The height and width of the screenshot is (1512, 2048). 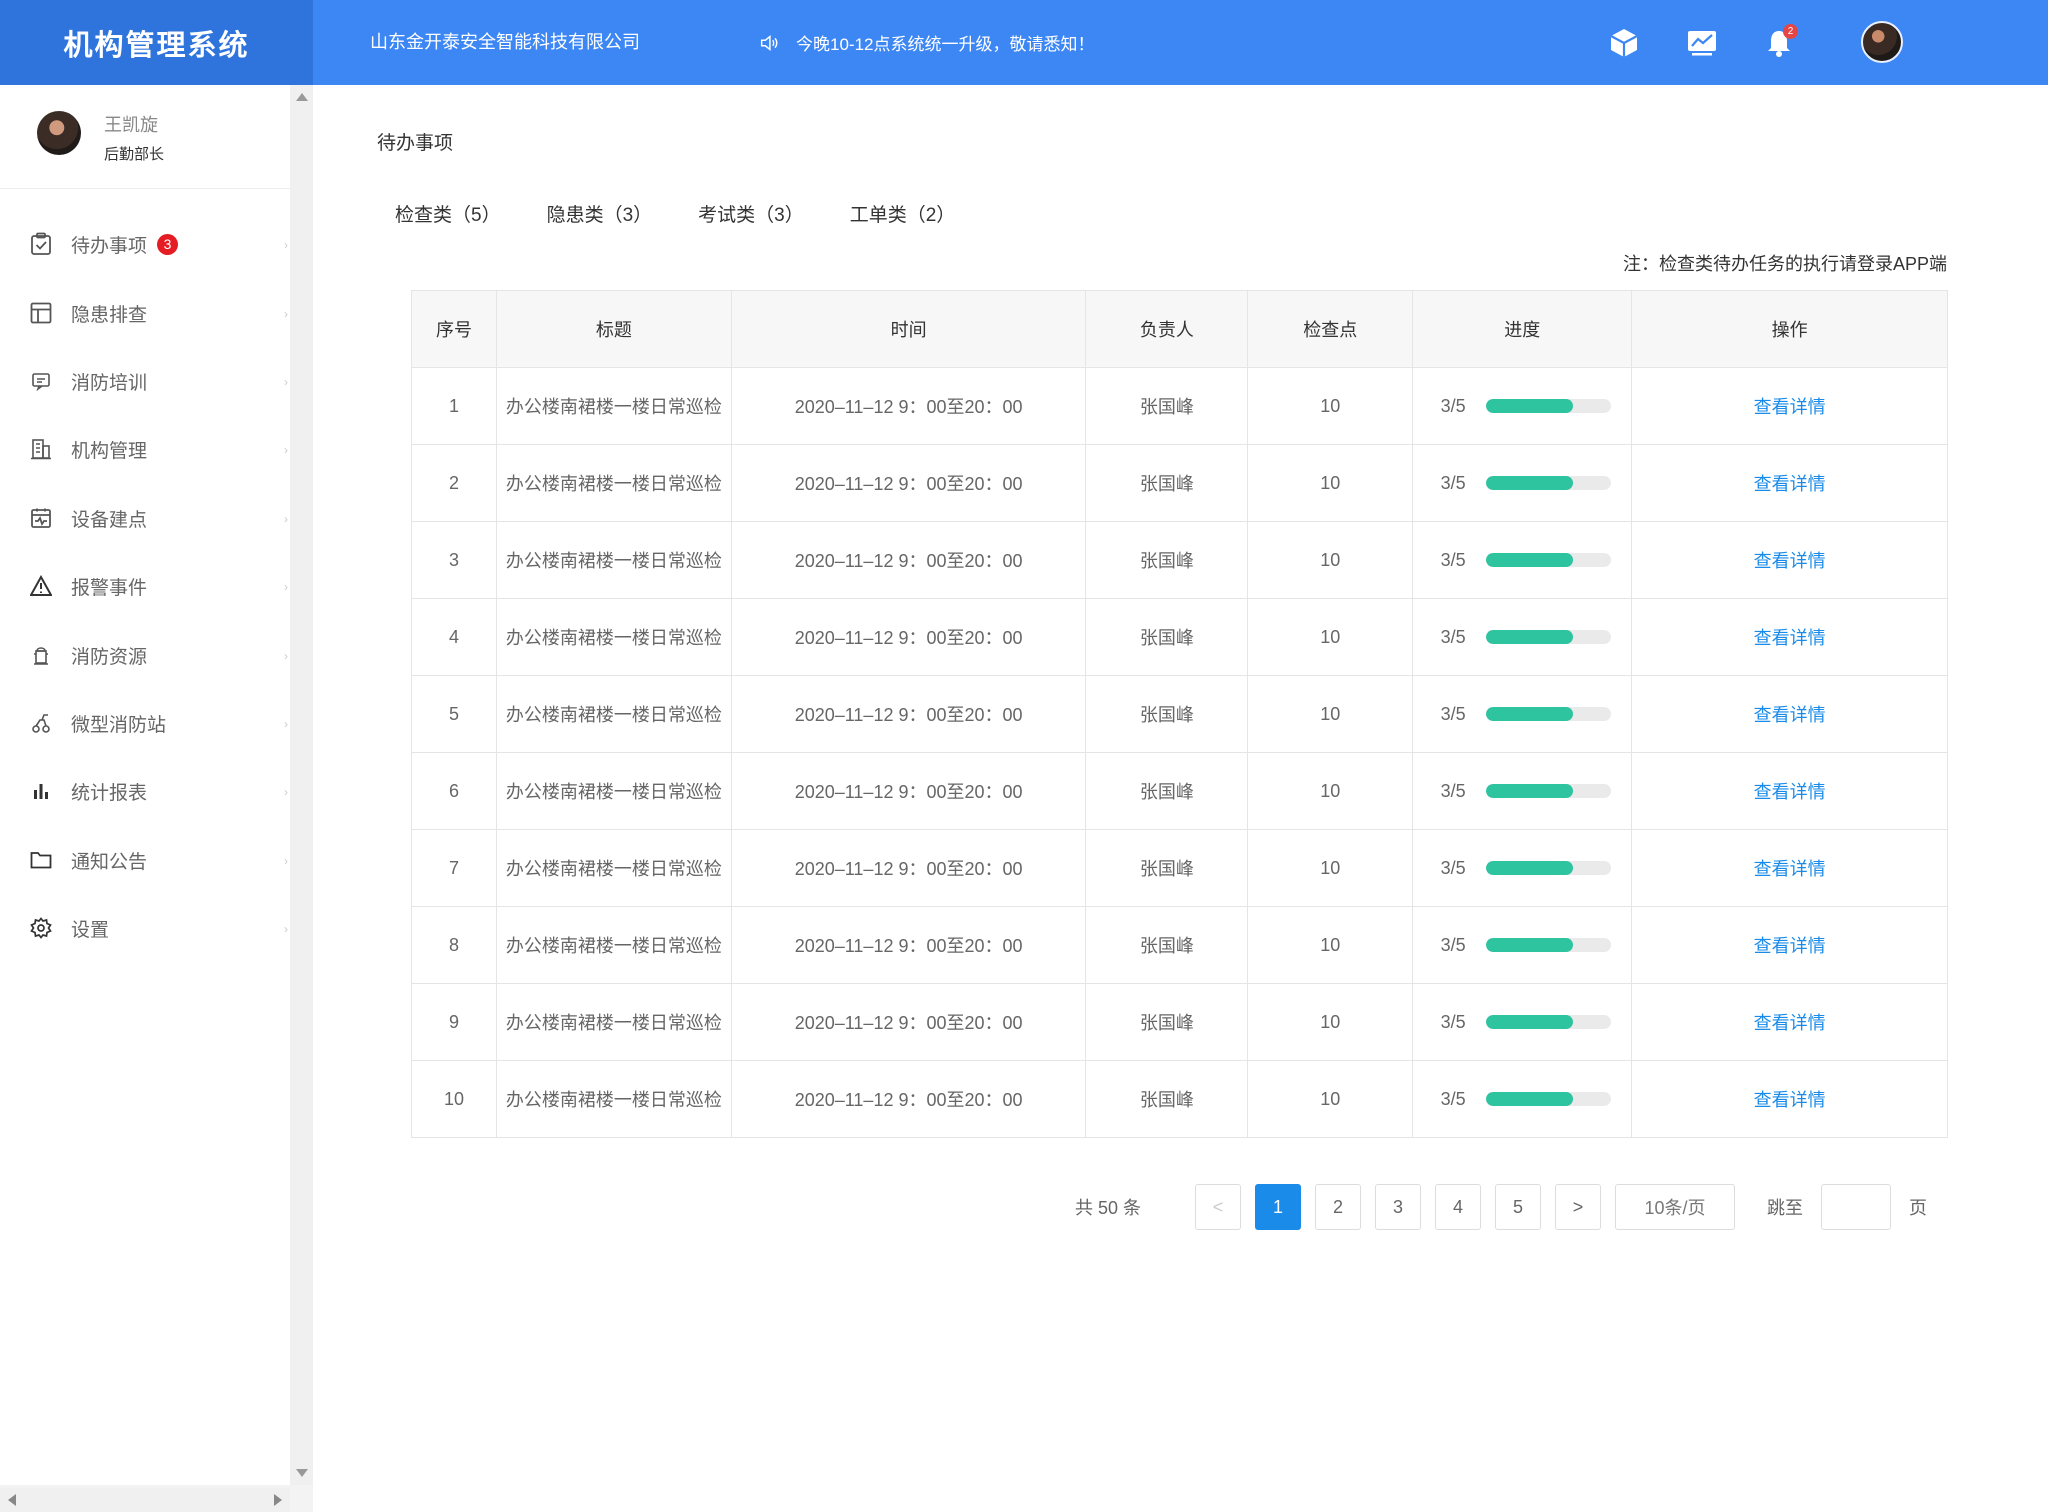 I want to click on tab-hazard: 隐患类（3）, so click(x=600, y=213).